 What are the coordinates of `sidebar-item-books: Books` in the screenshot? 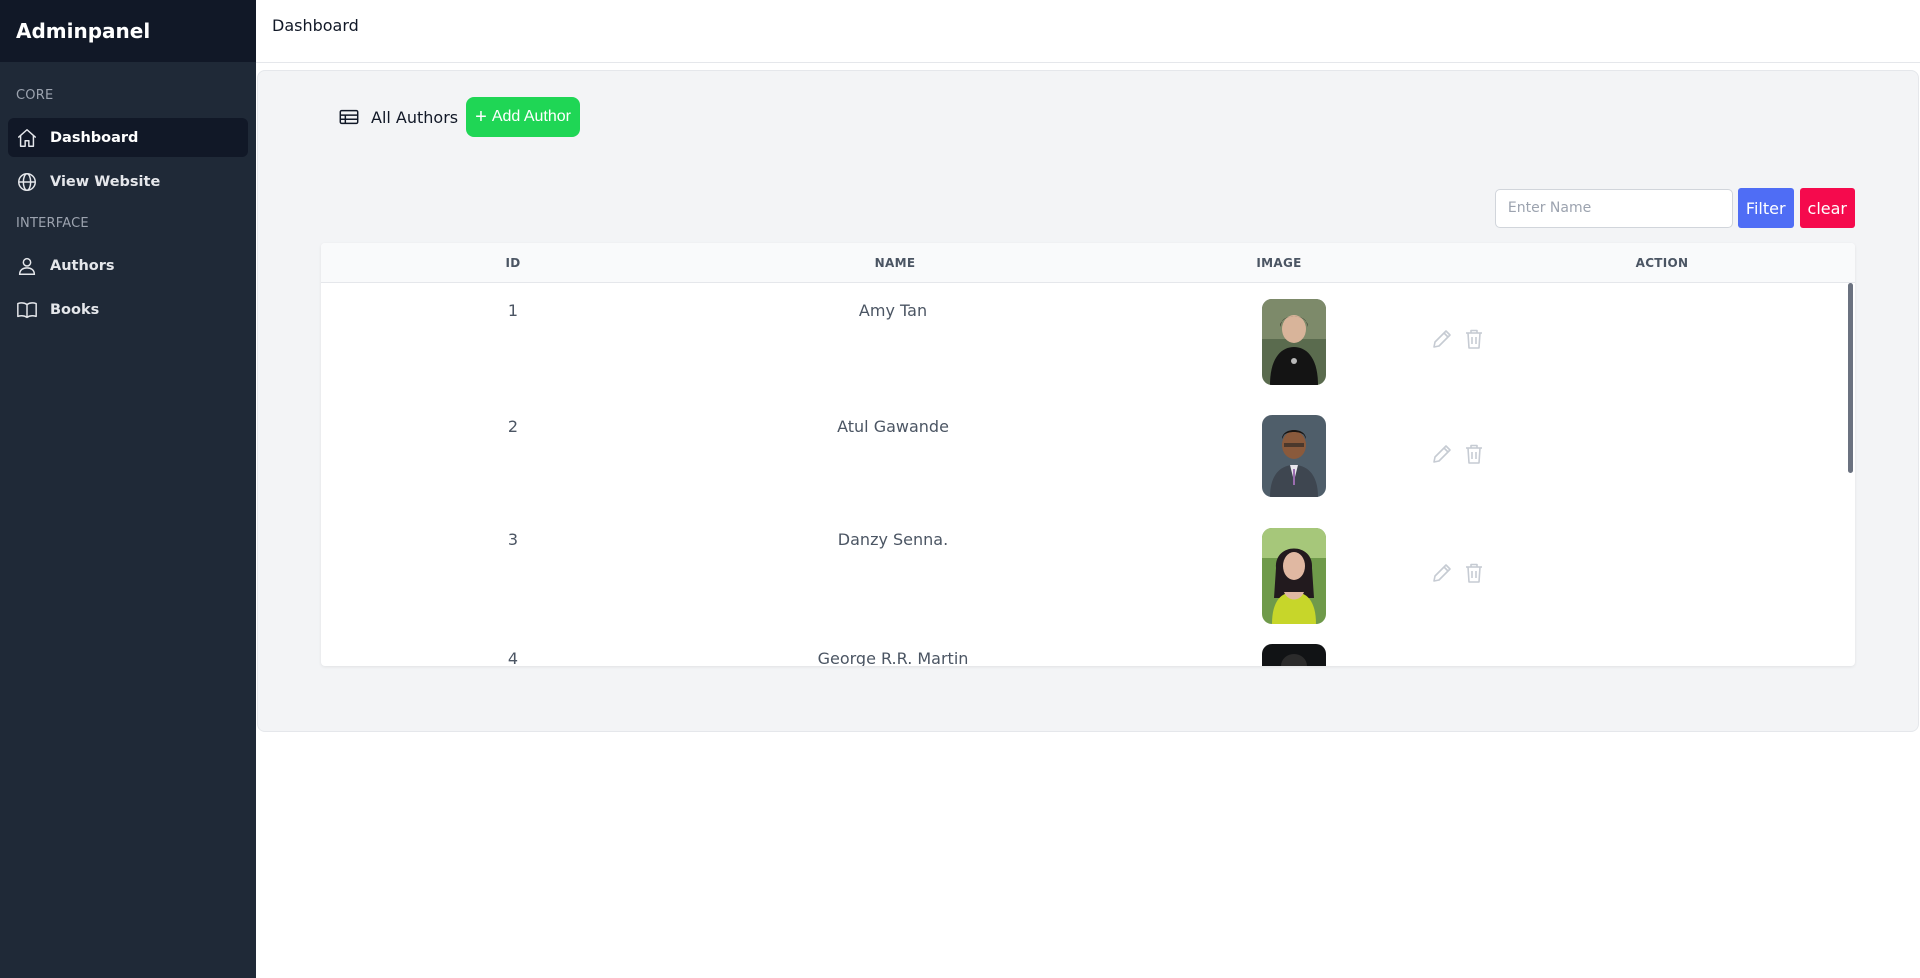 It's located at (128, 309).